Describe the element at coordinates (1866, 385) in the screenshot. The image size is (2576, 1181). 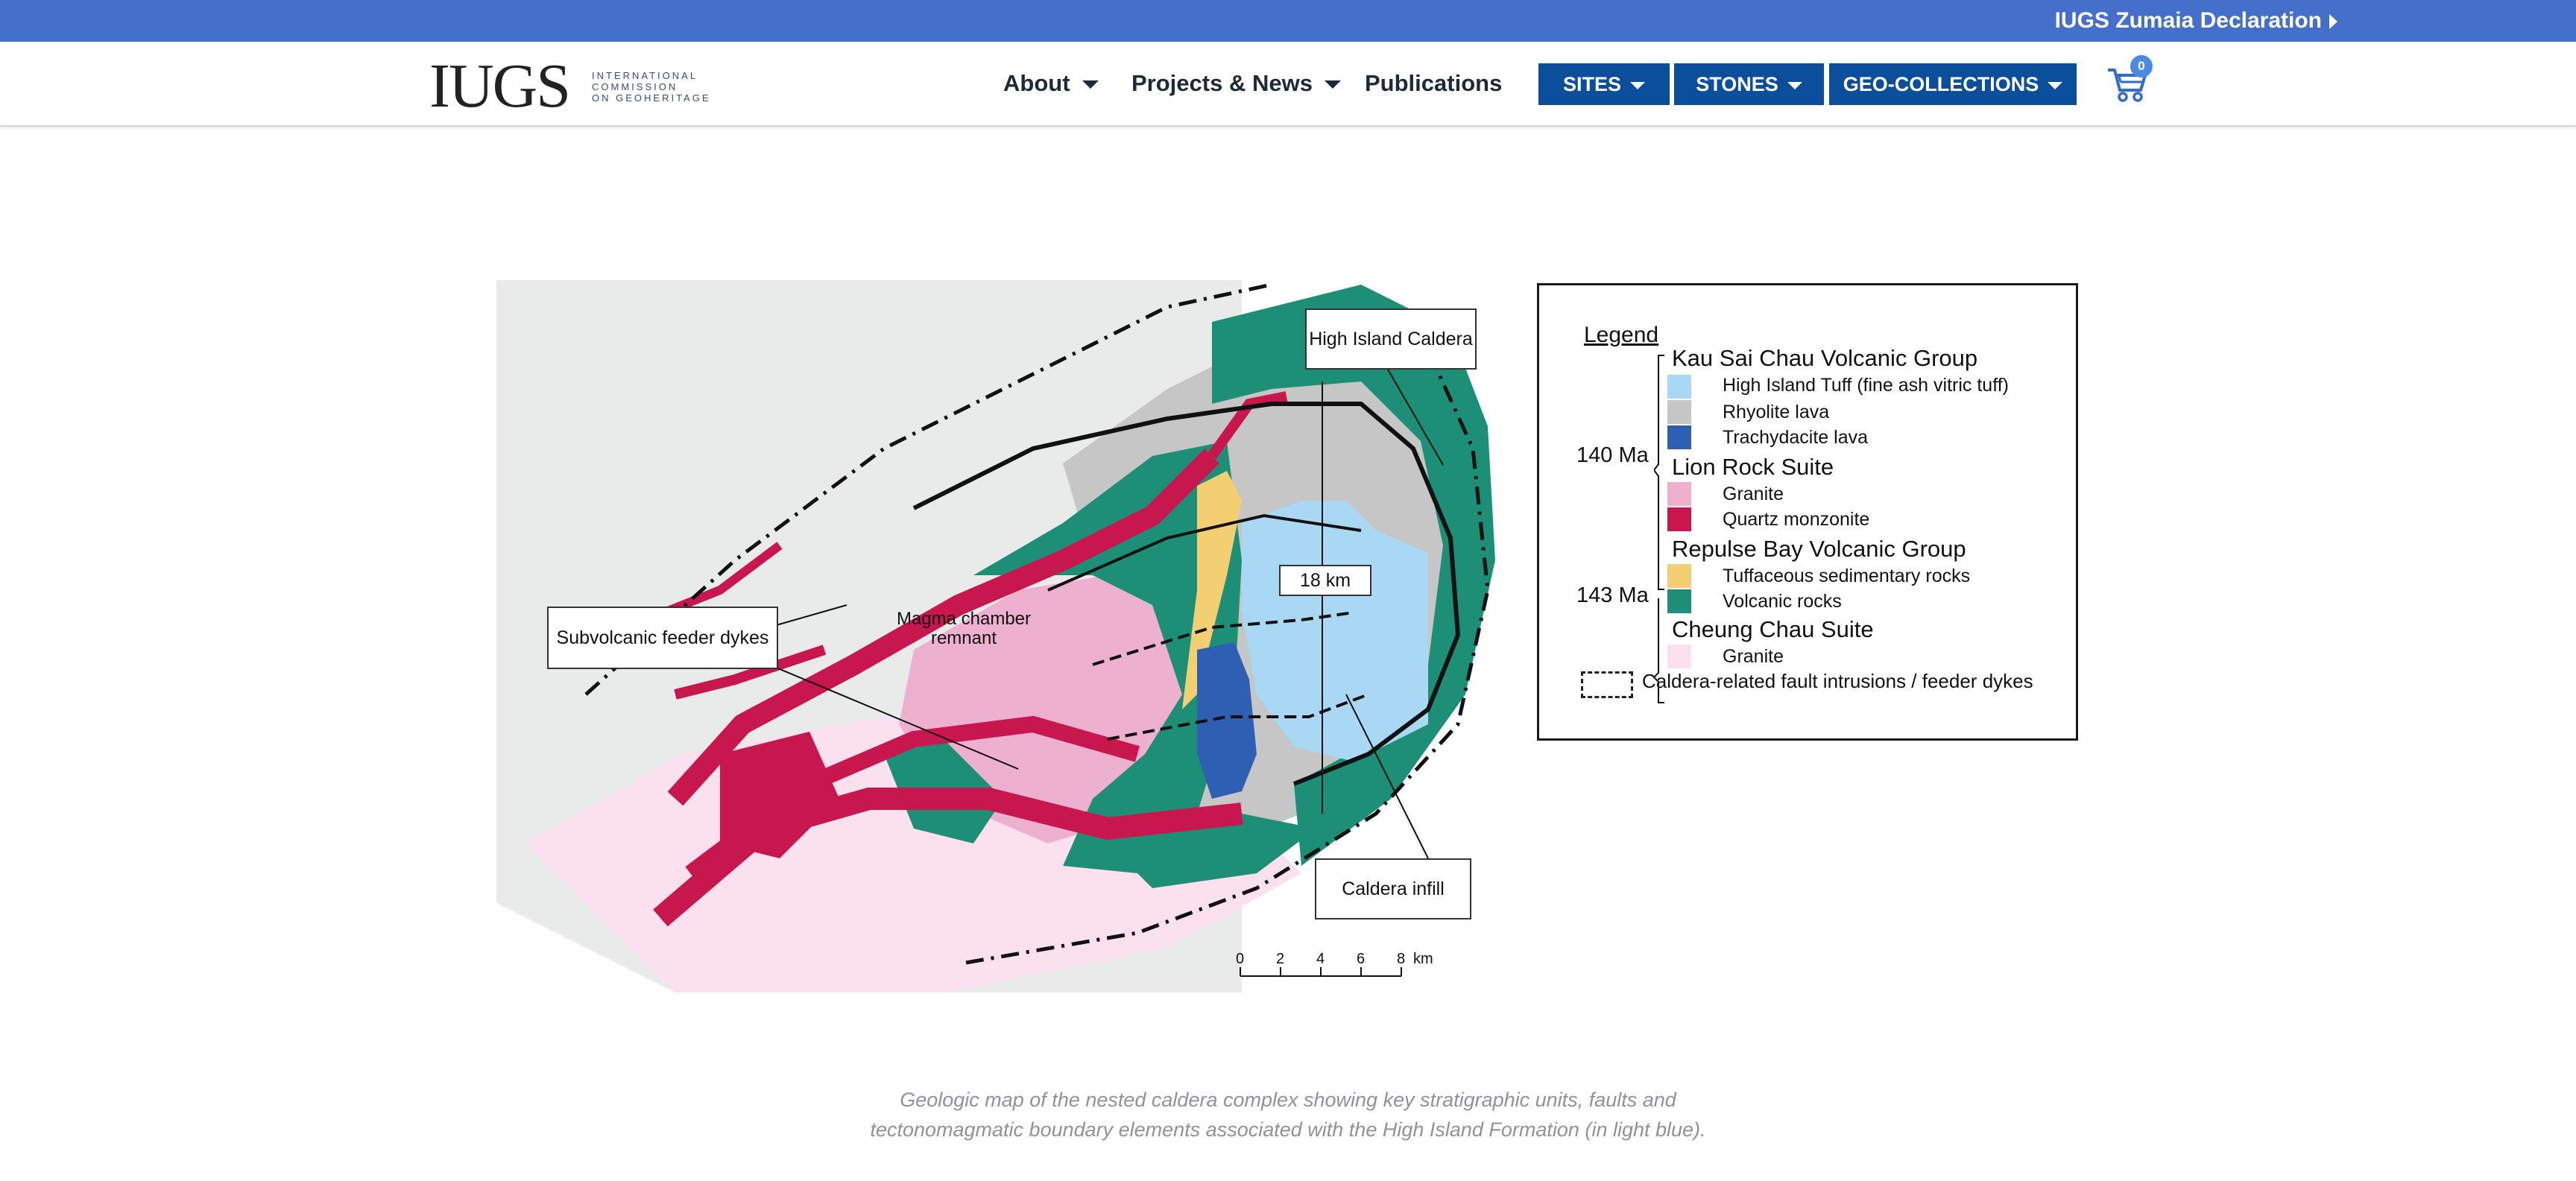
I see `legend-item: High Island Tuff (fine ash vitric tuff)` at that location.